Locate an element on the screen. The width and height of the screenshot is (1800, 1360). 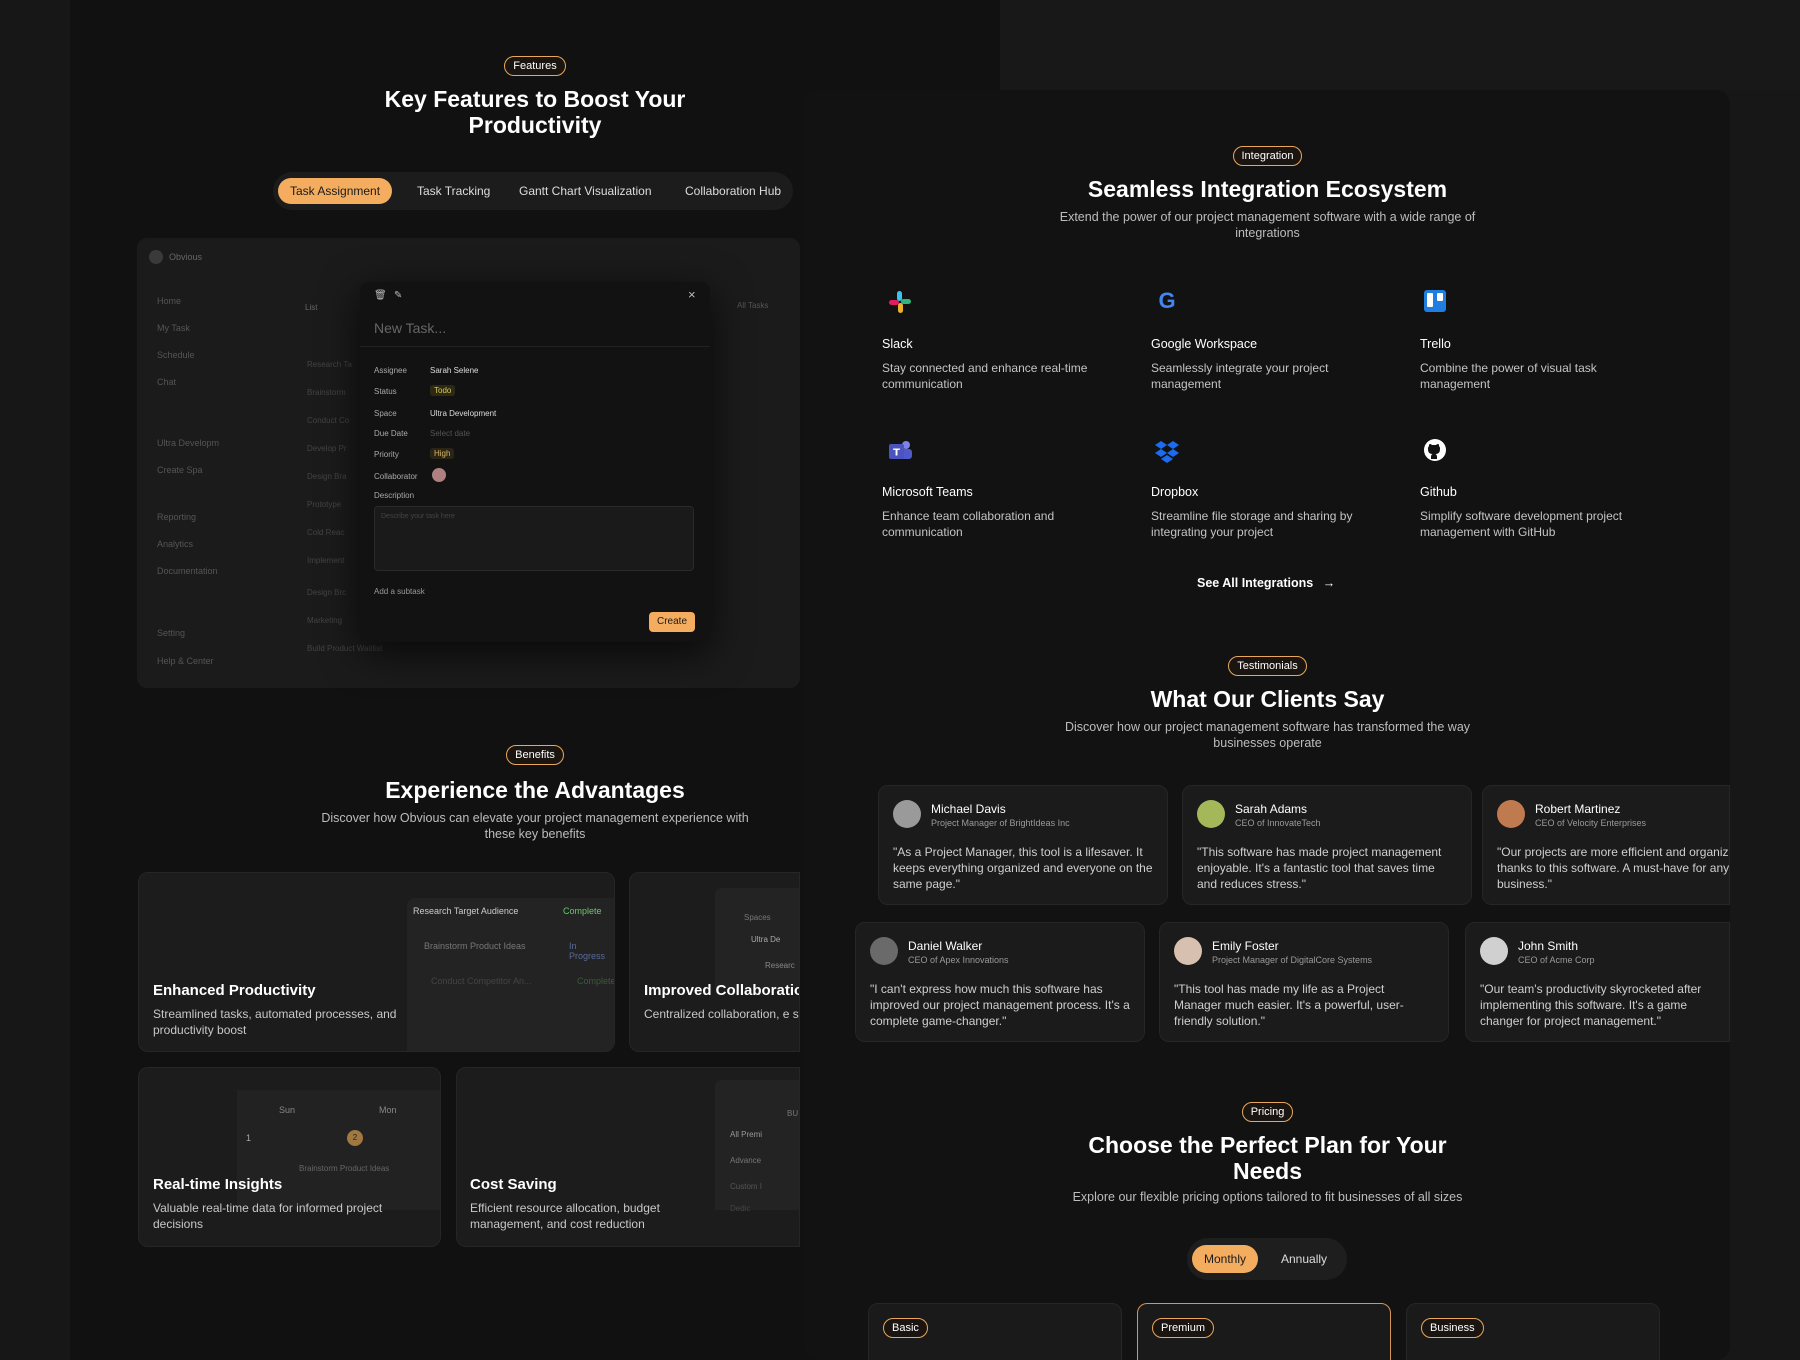
integration-name: Microsoft Teams is located at coordinates (927, 492).